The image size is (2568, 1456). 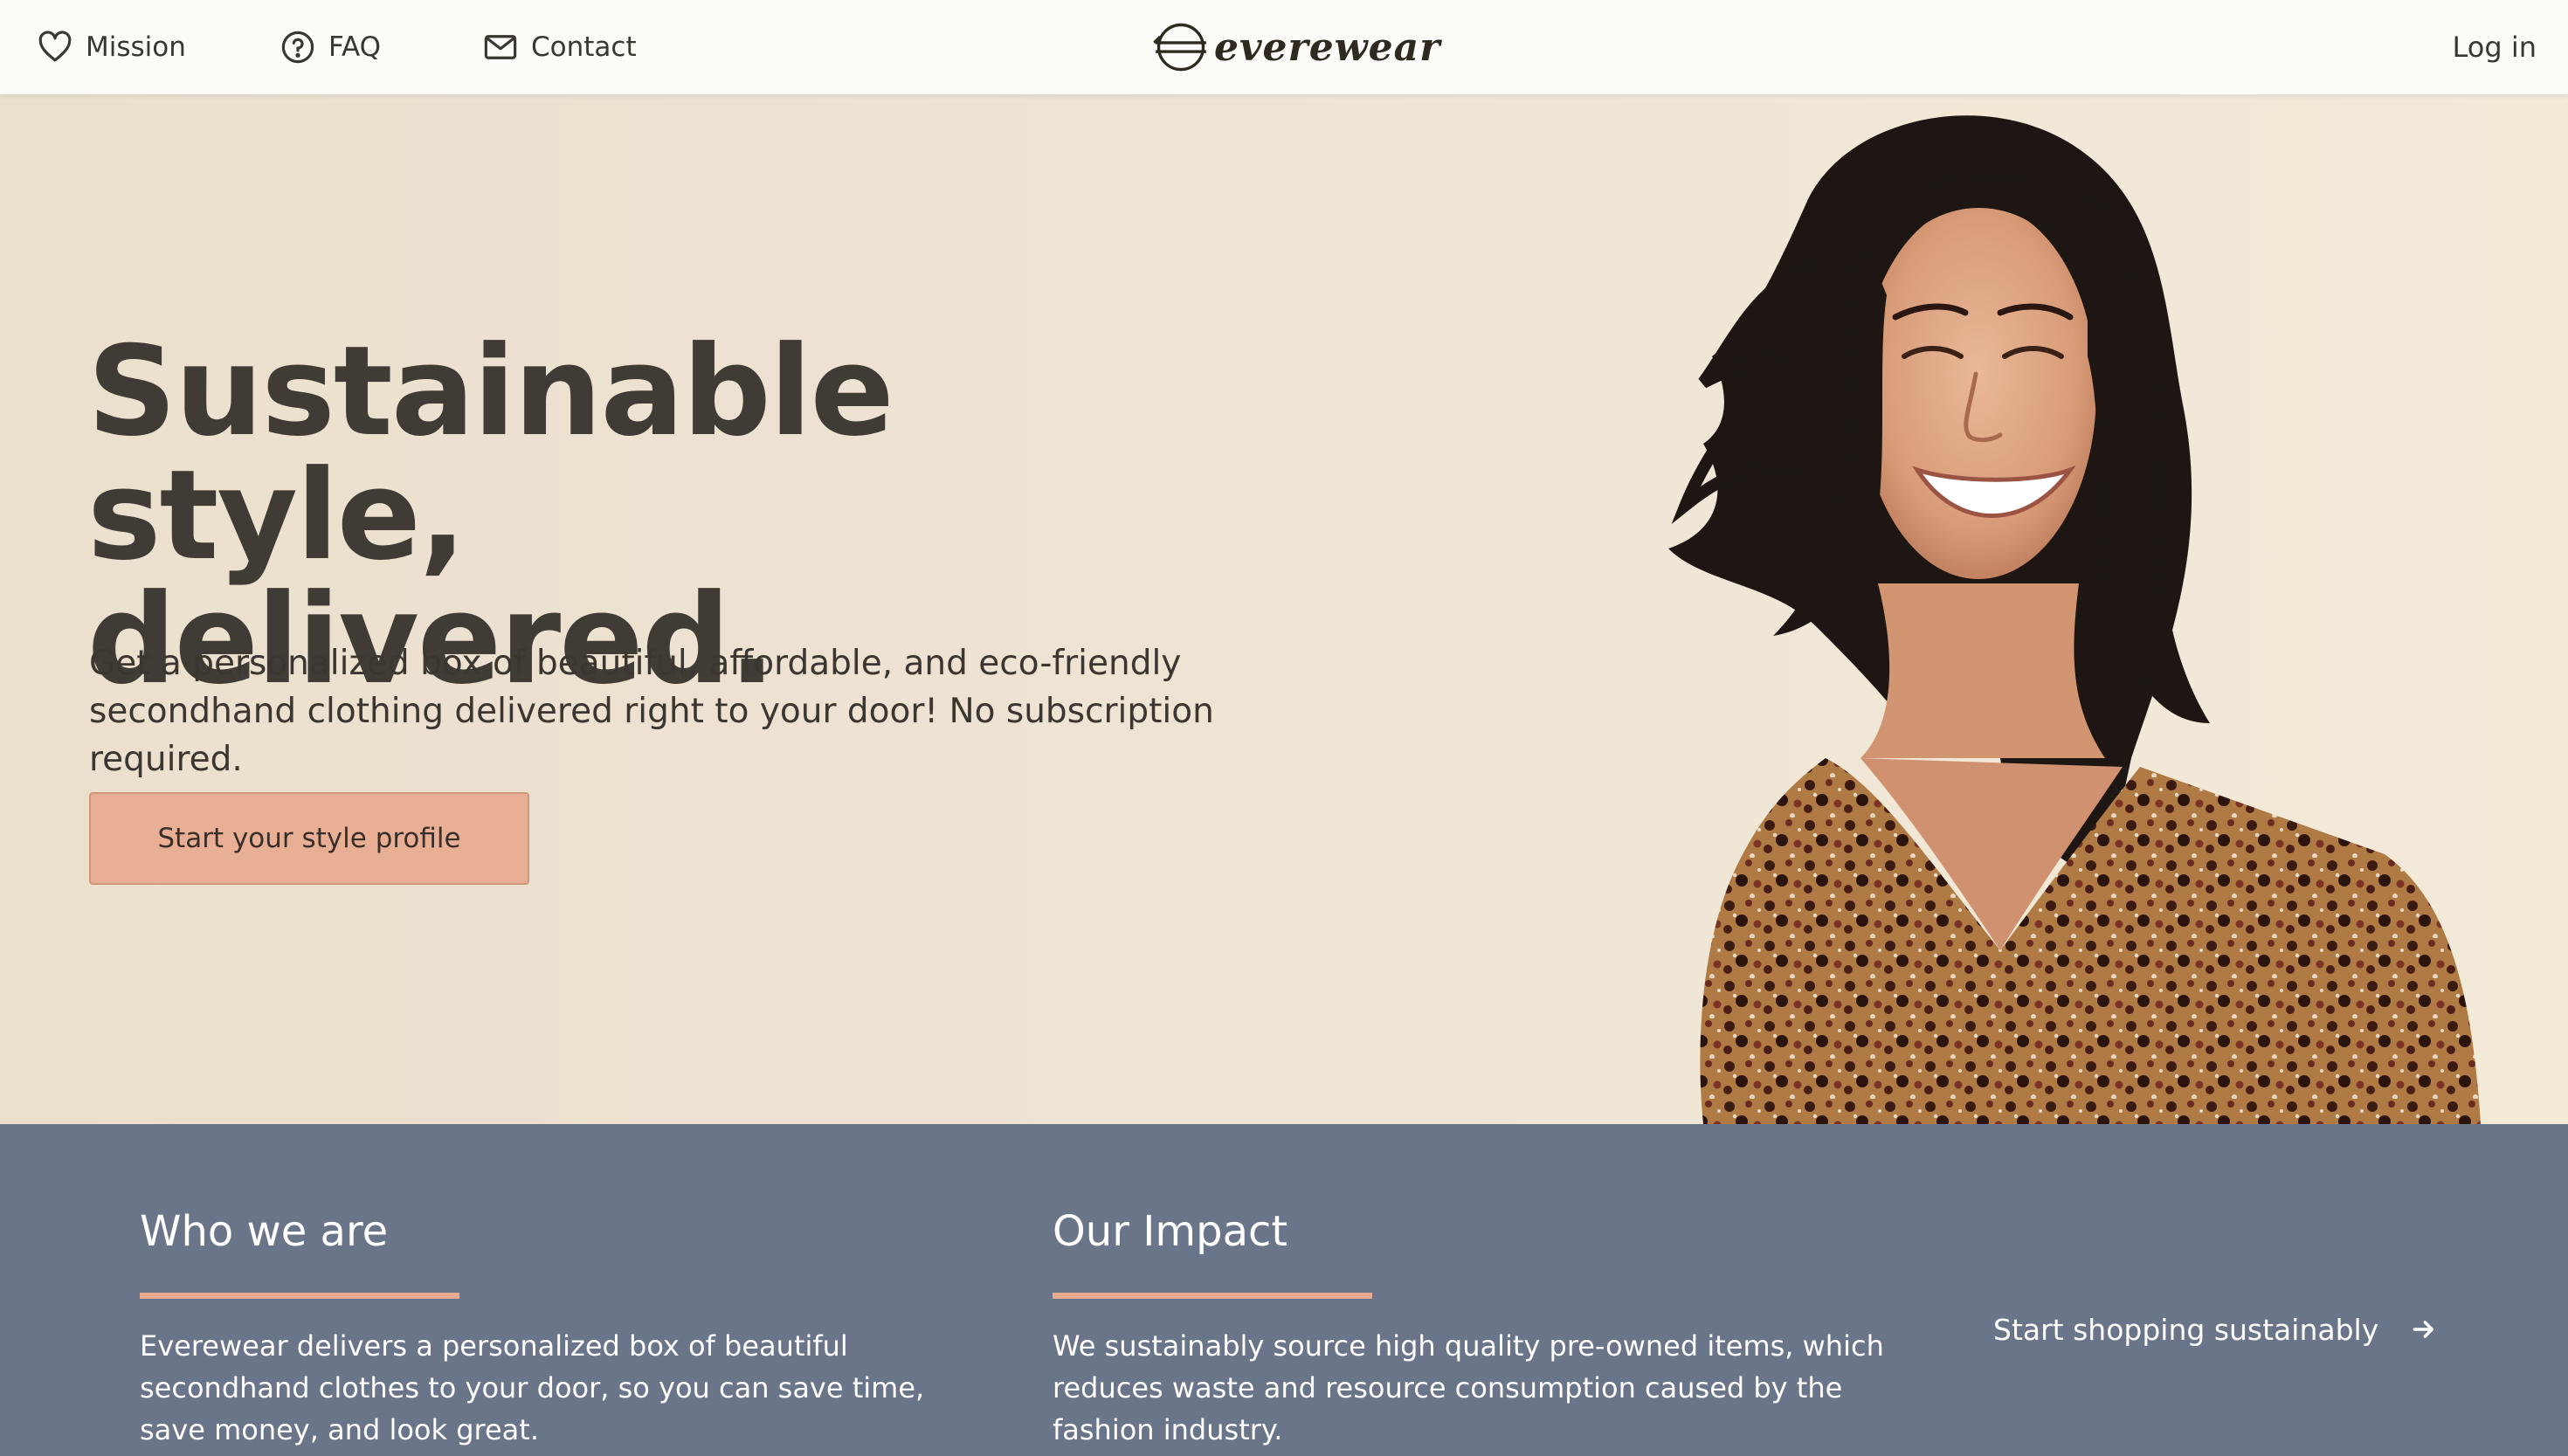 What do you see at coordinates (1212, 1296) in the screenshot?
I see `our-impact-underline` at bounding box center [1212, 1296].